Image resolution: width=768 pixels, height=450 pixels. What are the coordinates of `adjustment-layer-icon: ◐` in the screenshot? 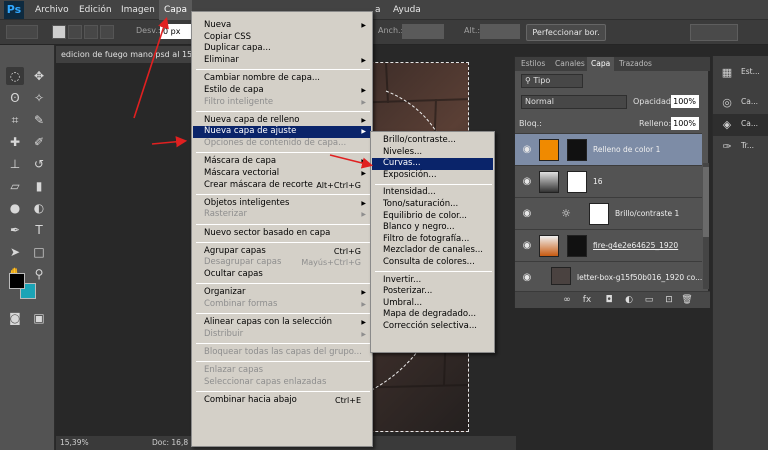 It's located at (629, 300).